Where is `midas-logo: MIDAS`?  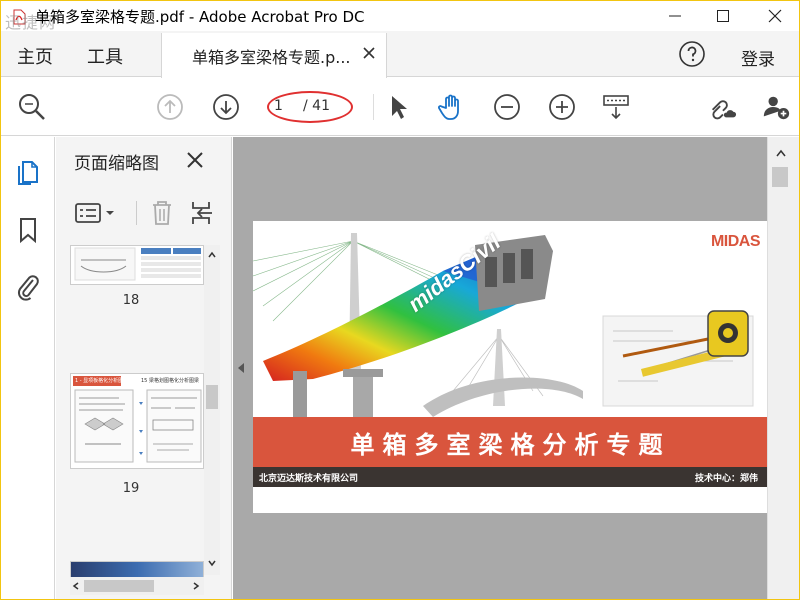
midas-logo: MIDAS is located at coordinates (735, 241).